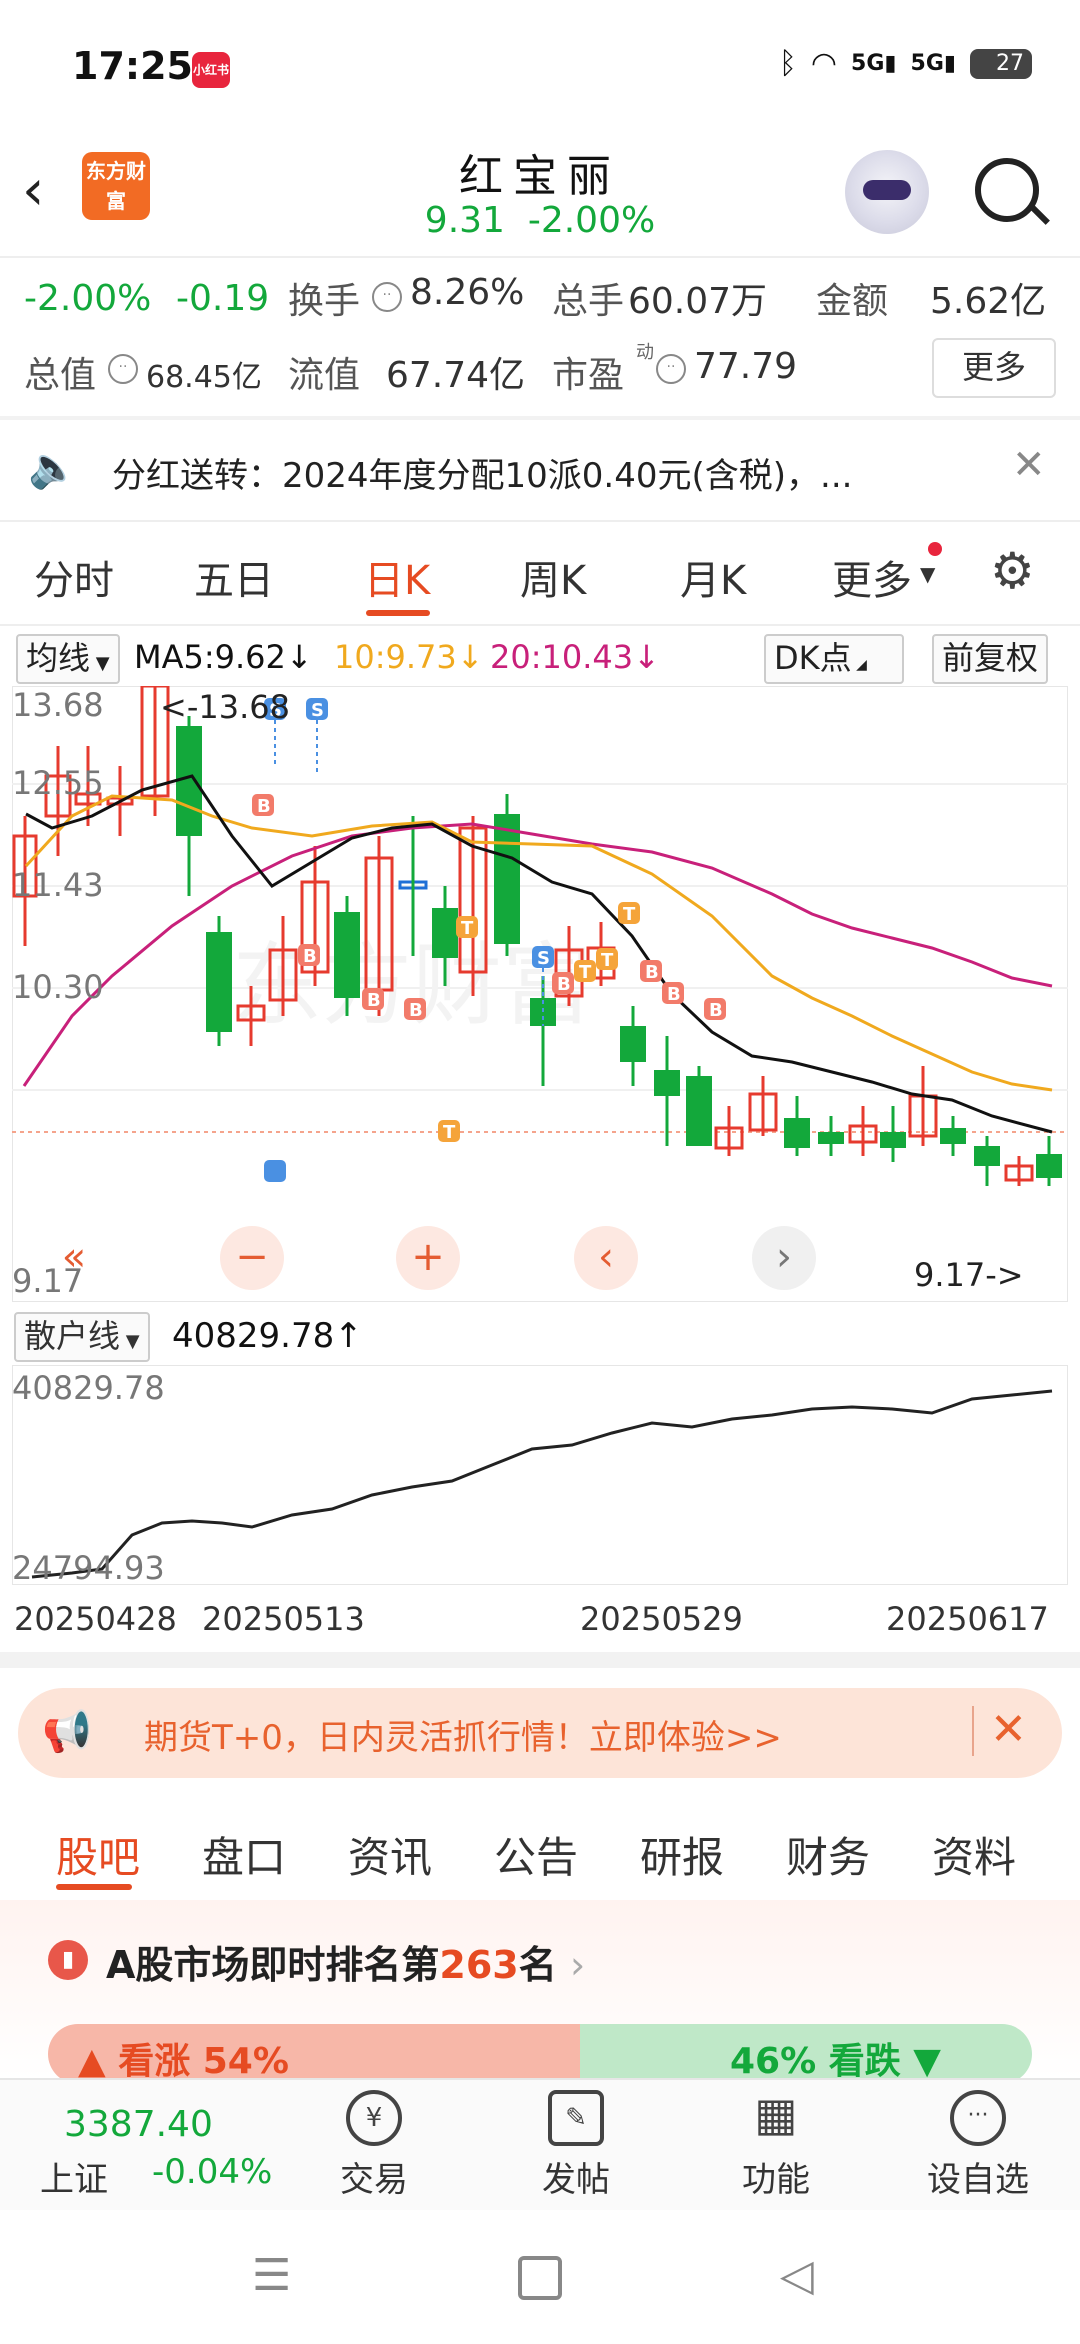  I want to click on zoom-in-button: +, so click(428, 1258).